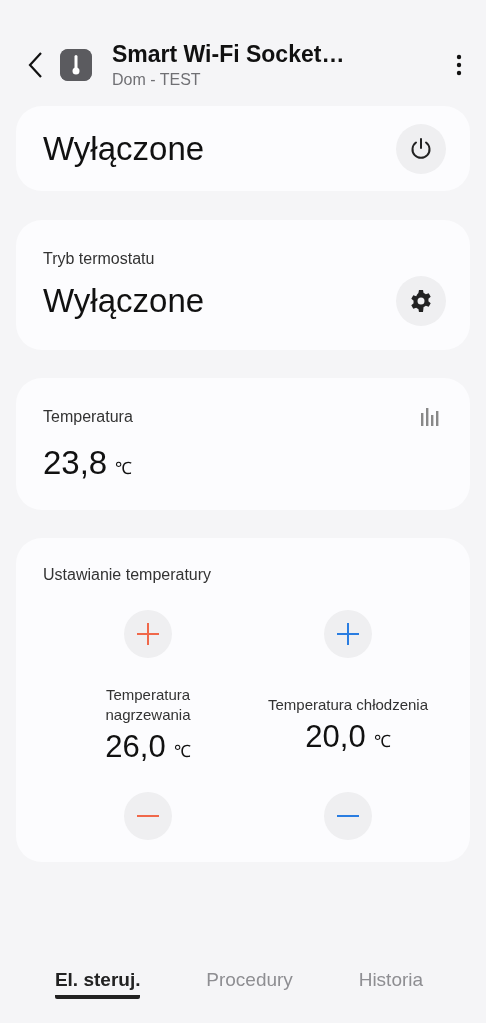 The image size is (486, 1023). Describe the element at coordinates (249, 984) in the screenshot. I see `tab: Procedury` at that location.